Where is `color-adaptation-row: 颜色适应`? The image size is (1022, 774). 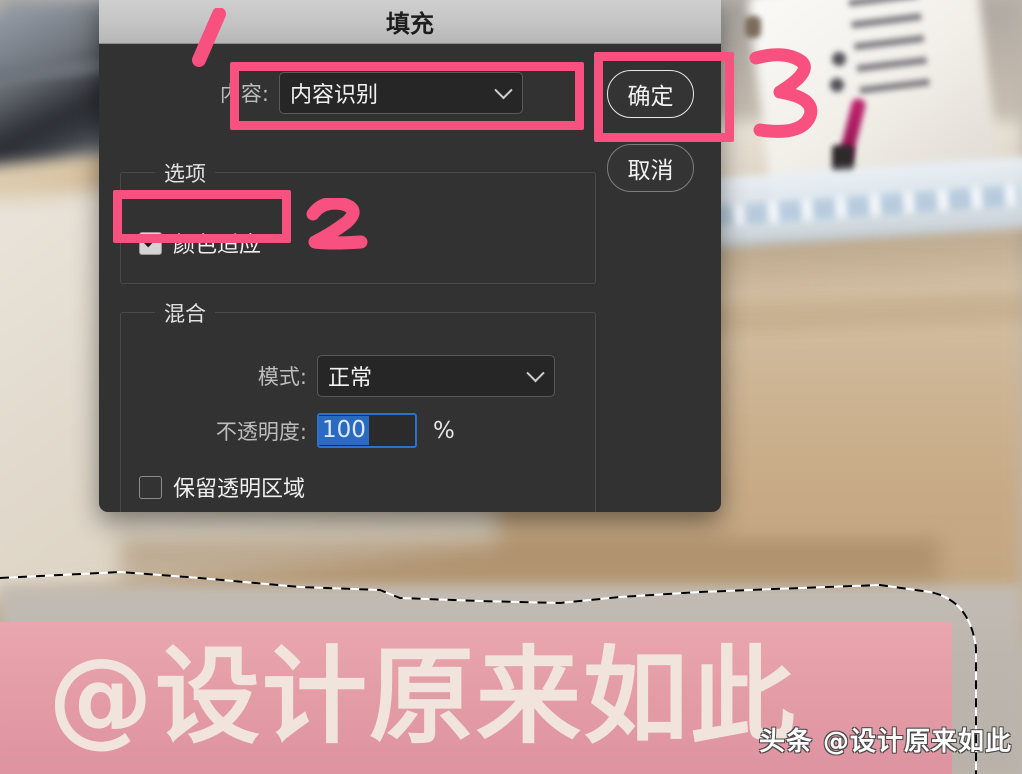 color-adaptation-row: 颜色适应 is located at coordinates (200, 243).